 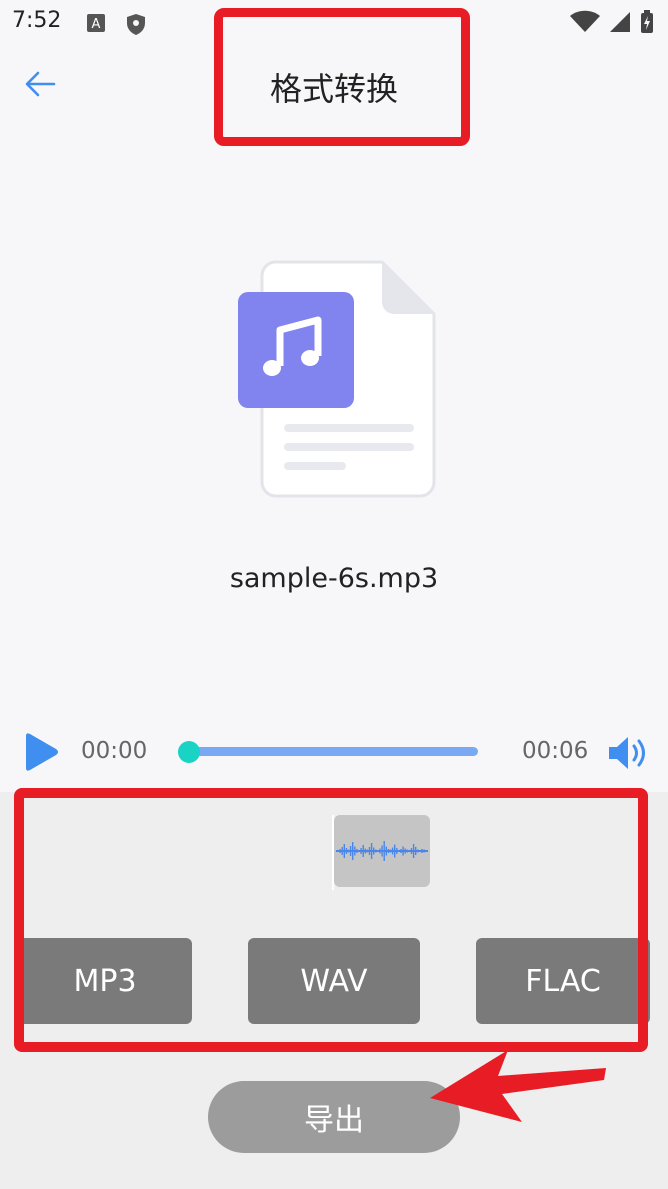 What do you see at coordinates (136, 24) in the screenshot?
I see `shield-icon` at bounding box center [136, 24].